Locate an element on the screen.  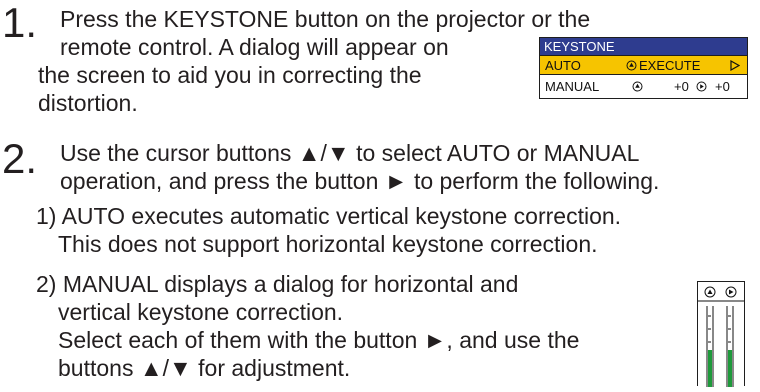
manual-label: MANUAL is located at coordinates (572, 86).